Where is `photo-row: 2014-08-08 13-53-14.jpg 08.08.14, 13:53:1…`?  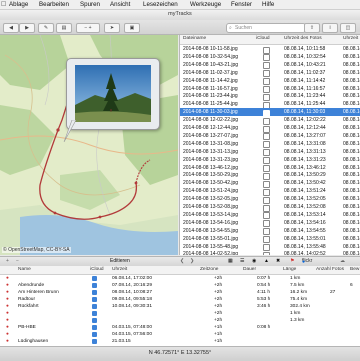 photo-row: 2014-08-08 13-53-14.jpg 08.08.14, 13:53:1… is located at coordinates (270, 215).